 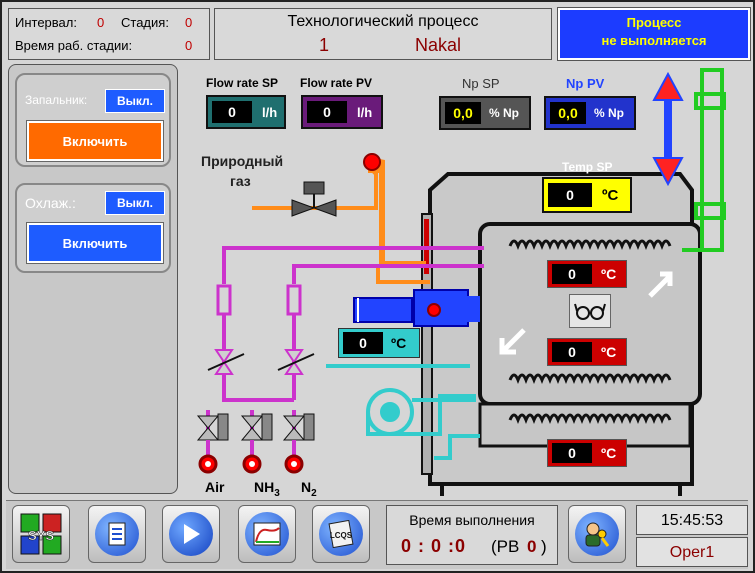 What do you see at coordinates (365, 112) in the screenshot?
I see `flow-pv-unit: l/h` at bounding box center [365, 112].